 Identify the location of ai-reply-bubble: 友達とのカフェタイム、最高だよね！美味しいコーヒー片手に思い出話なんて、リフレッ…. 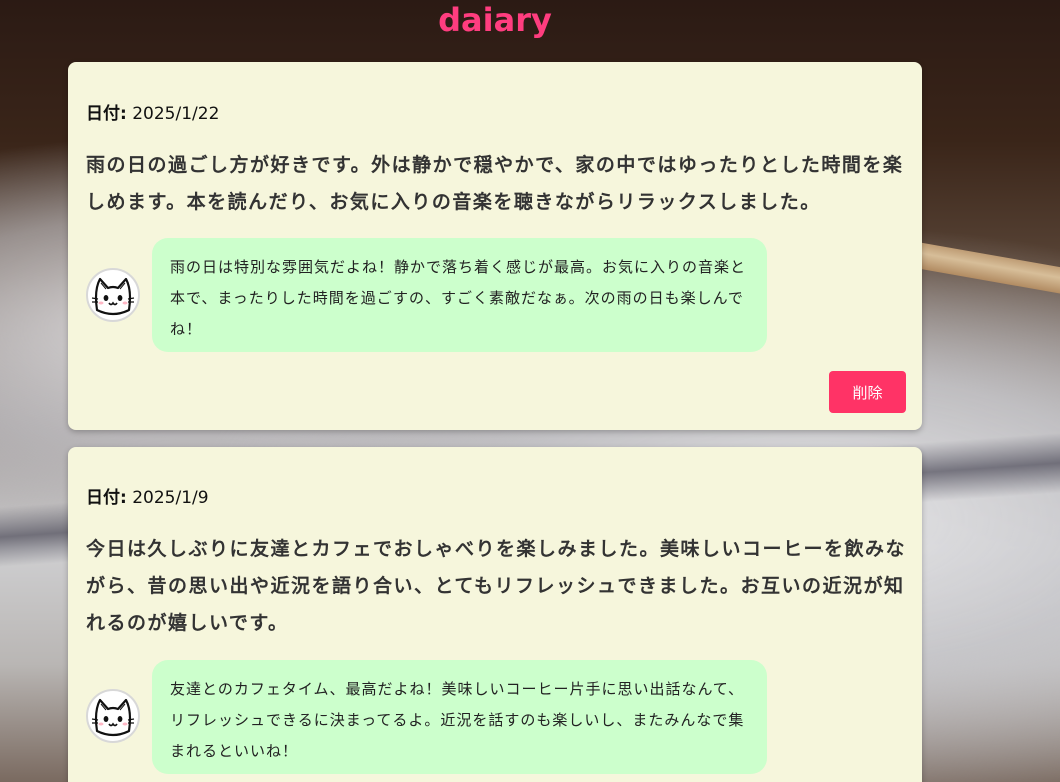
(459, 717).